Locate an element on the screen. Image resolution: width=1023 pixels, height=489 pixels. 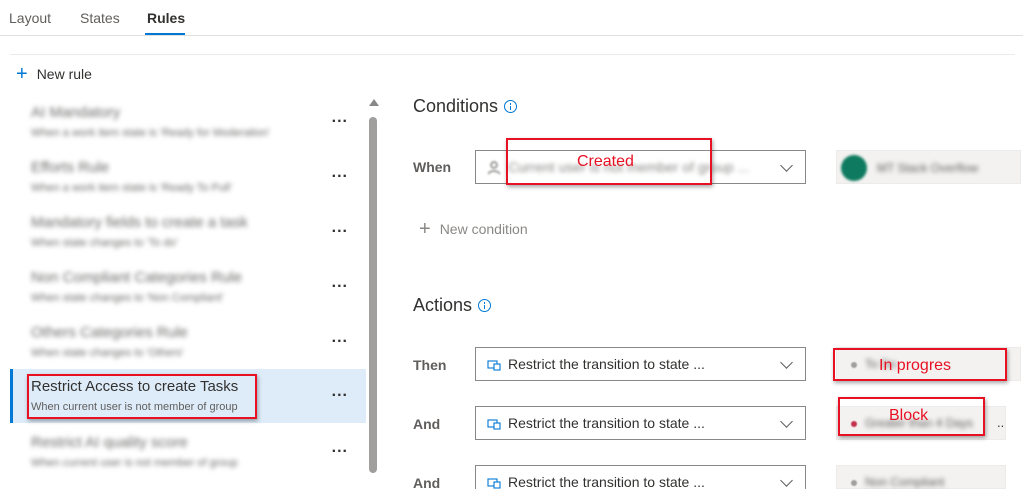
rule-subtitle: When state changes to 'To do' is located at coordinates (104, 243).